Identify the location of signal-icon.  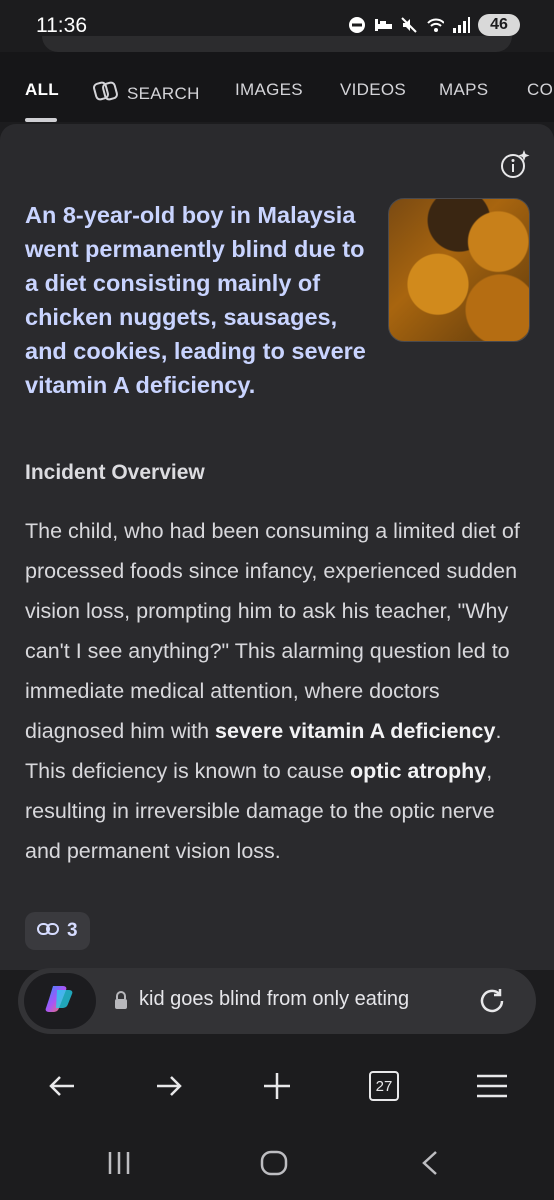
(461, 25).